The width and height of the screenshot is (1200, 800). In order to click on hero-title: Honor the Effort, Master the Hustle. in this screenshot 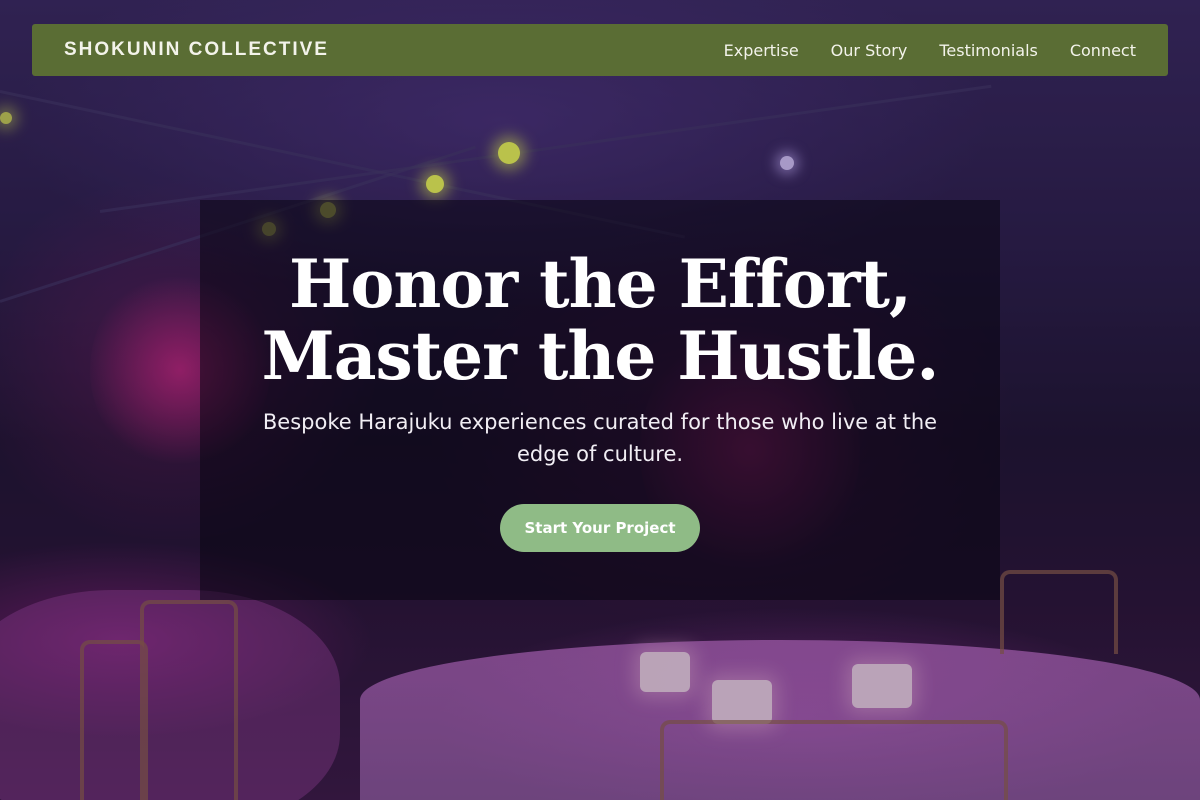, I will do `click(600, 320)`.